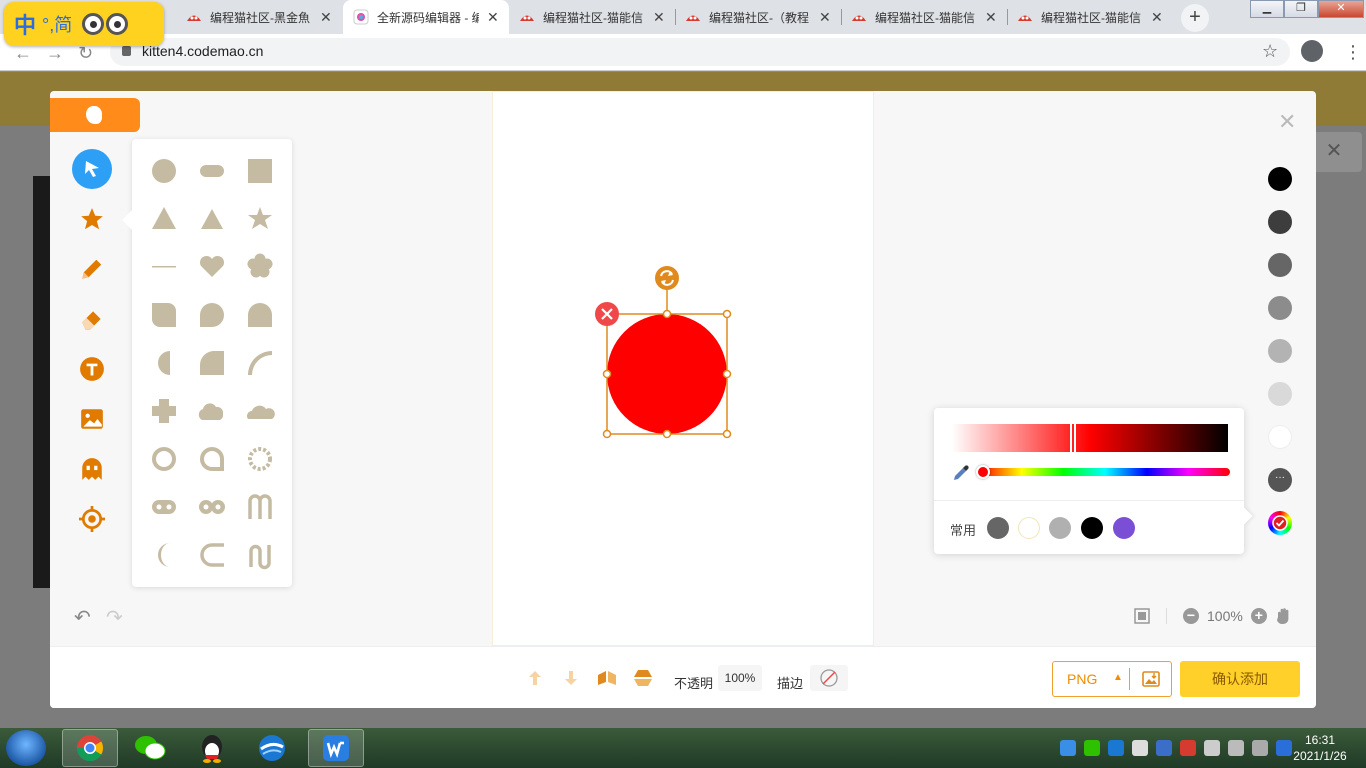  Describe the element at coordinates (202, 51) in the screenshot. I see `url-text: kitten4.codemao.cn` at that location.